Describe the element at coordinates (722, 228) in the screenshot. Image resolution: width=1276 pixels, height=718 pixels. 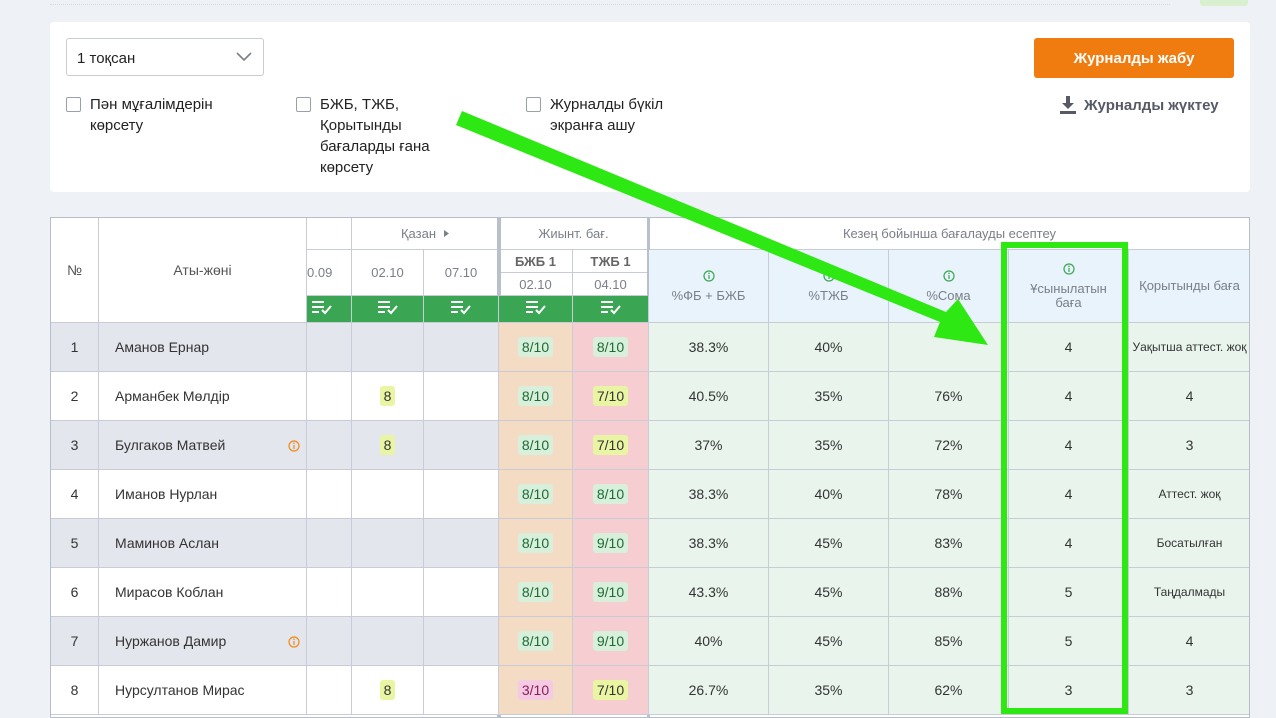
I see `green-arrow-annotation` at that location.